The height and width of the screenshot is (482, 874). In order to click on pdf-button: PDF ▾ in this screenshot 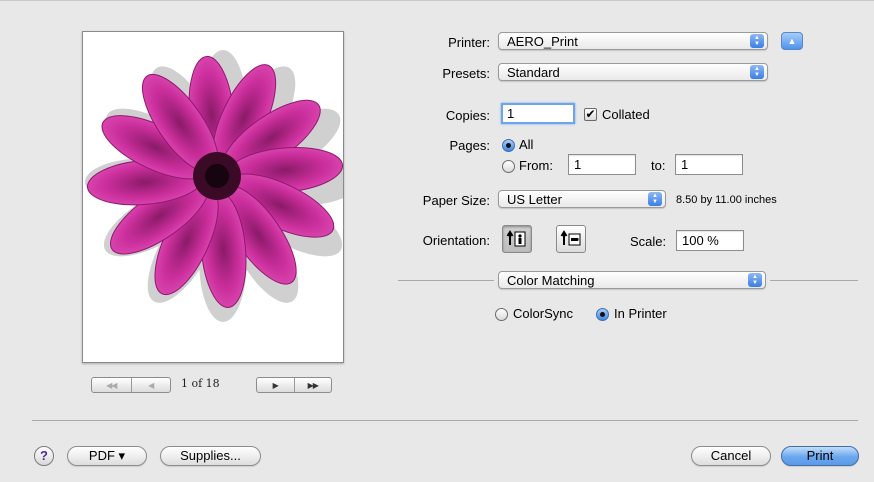, I will do `click(107, 456)`.